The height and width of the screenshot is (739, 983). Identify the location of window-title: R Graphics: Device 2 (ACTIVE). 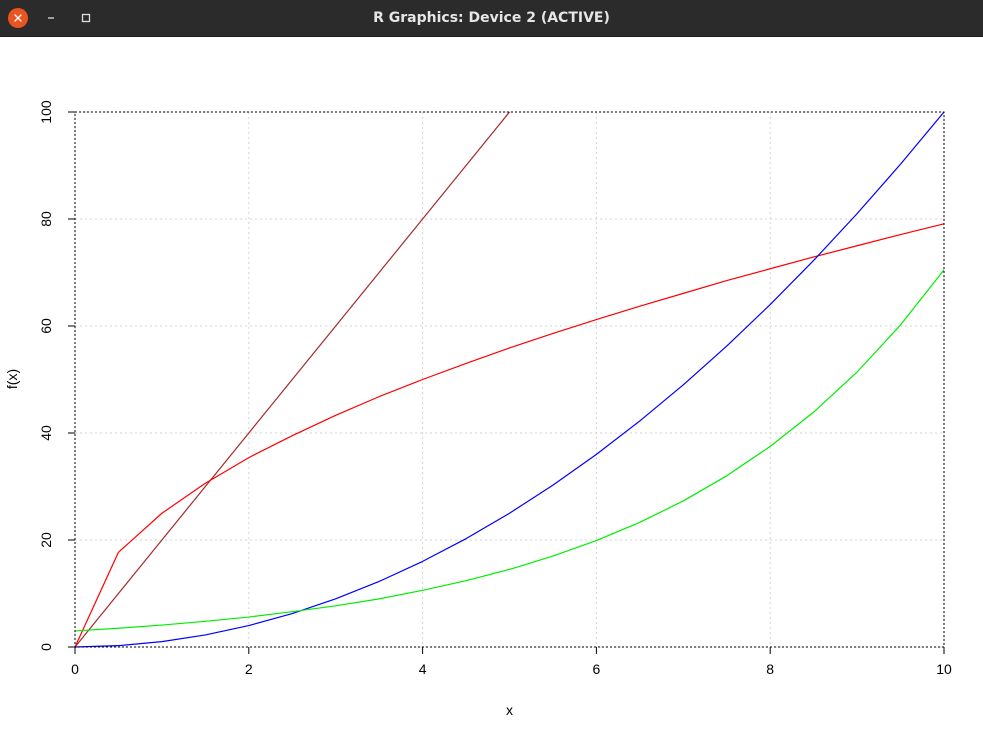
(491, 18).